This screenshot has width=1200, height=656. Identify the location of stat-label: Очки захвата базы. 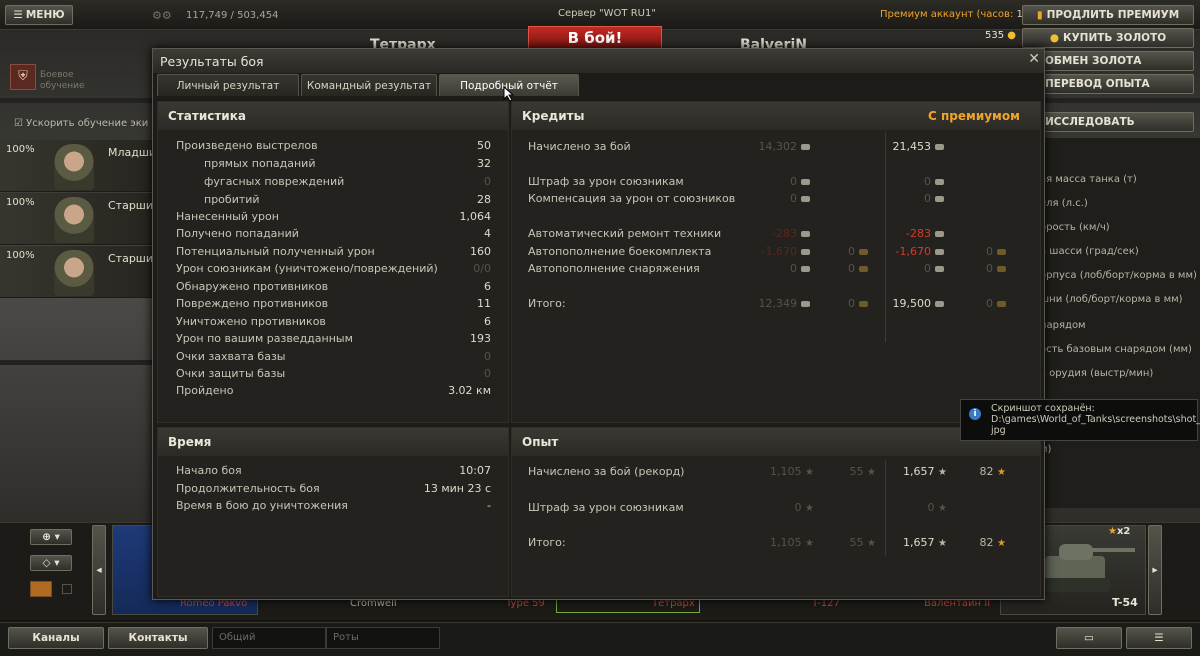
(231, 356).